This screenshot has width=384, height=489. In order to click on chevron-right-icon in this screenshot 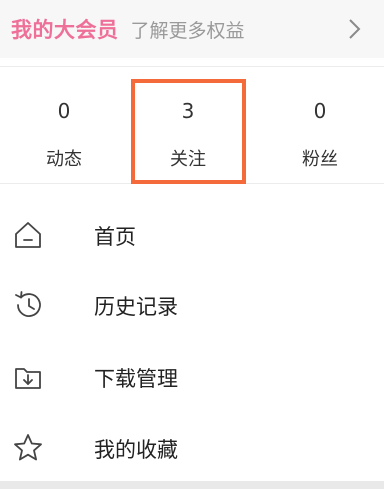, I will do `click(355, 29)`.